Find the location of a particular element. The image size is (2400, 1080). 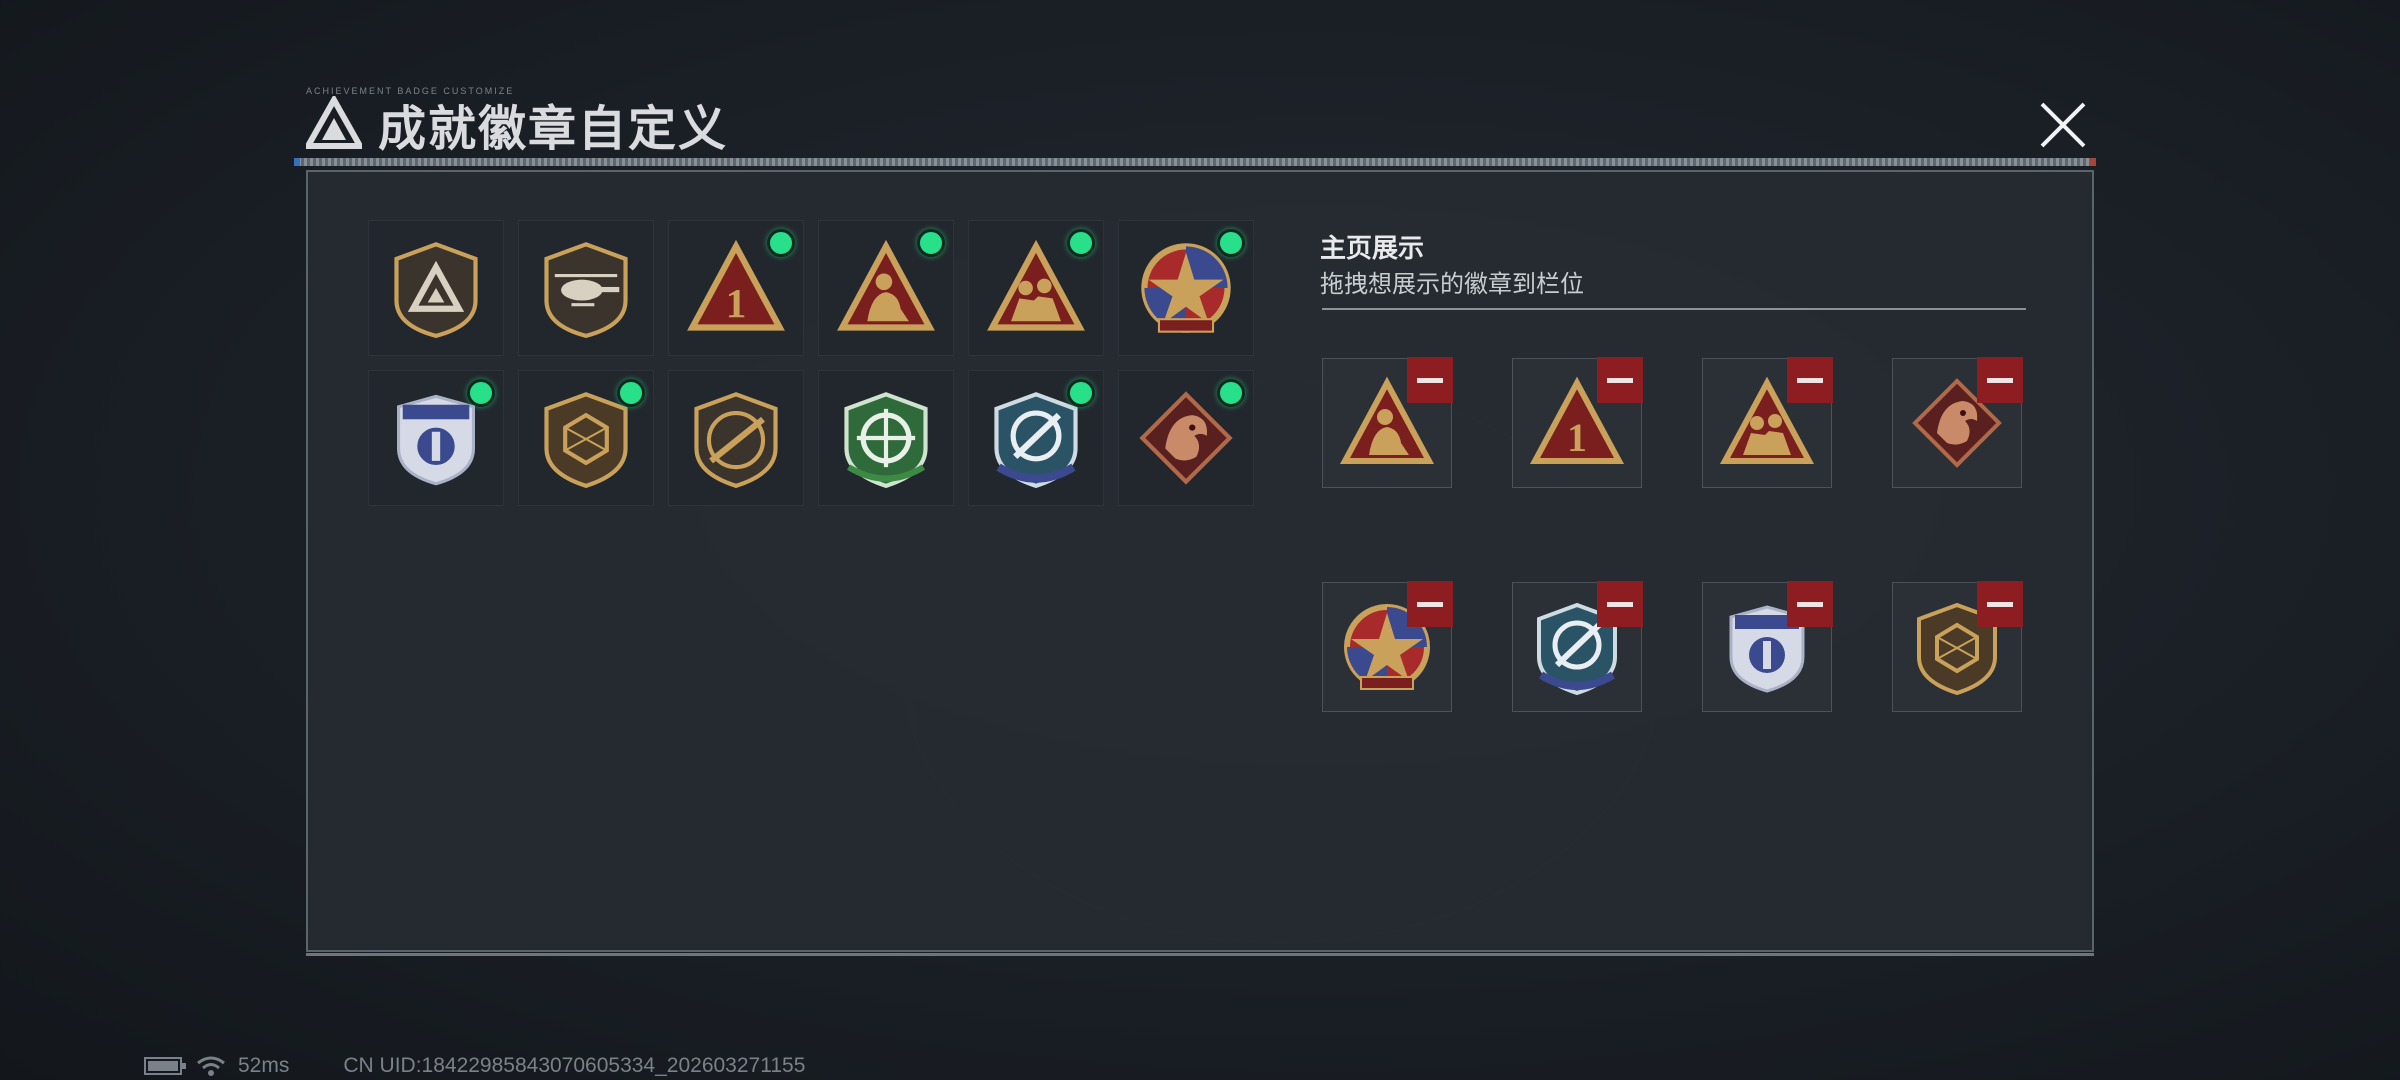

rifle-badge-icon is located at coordinates (736, 440).